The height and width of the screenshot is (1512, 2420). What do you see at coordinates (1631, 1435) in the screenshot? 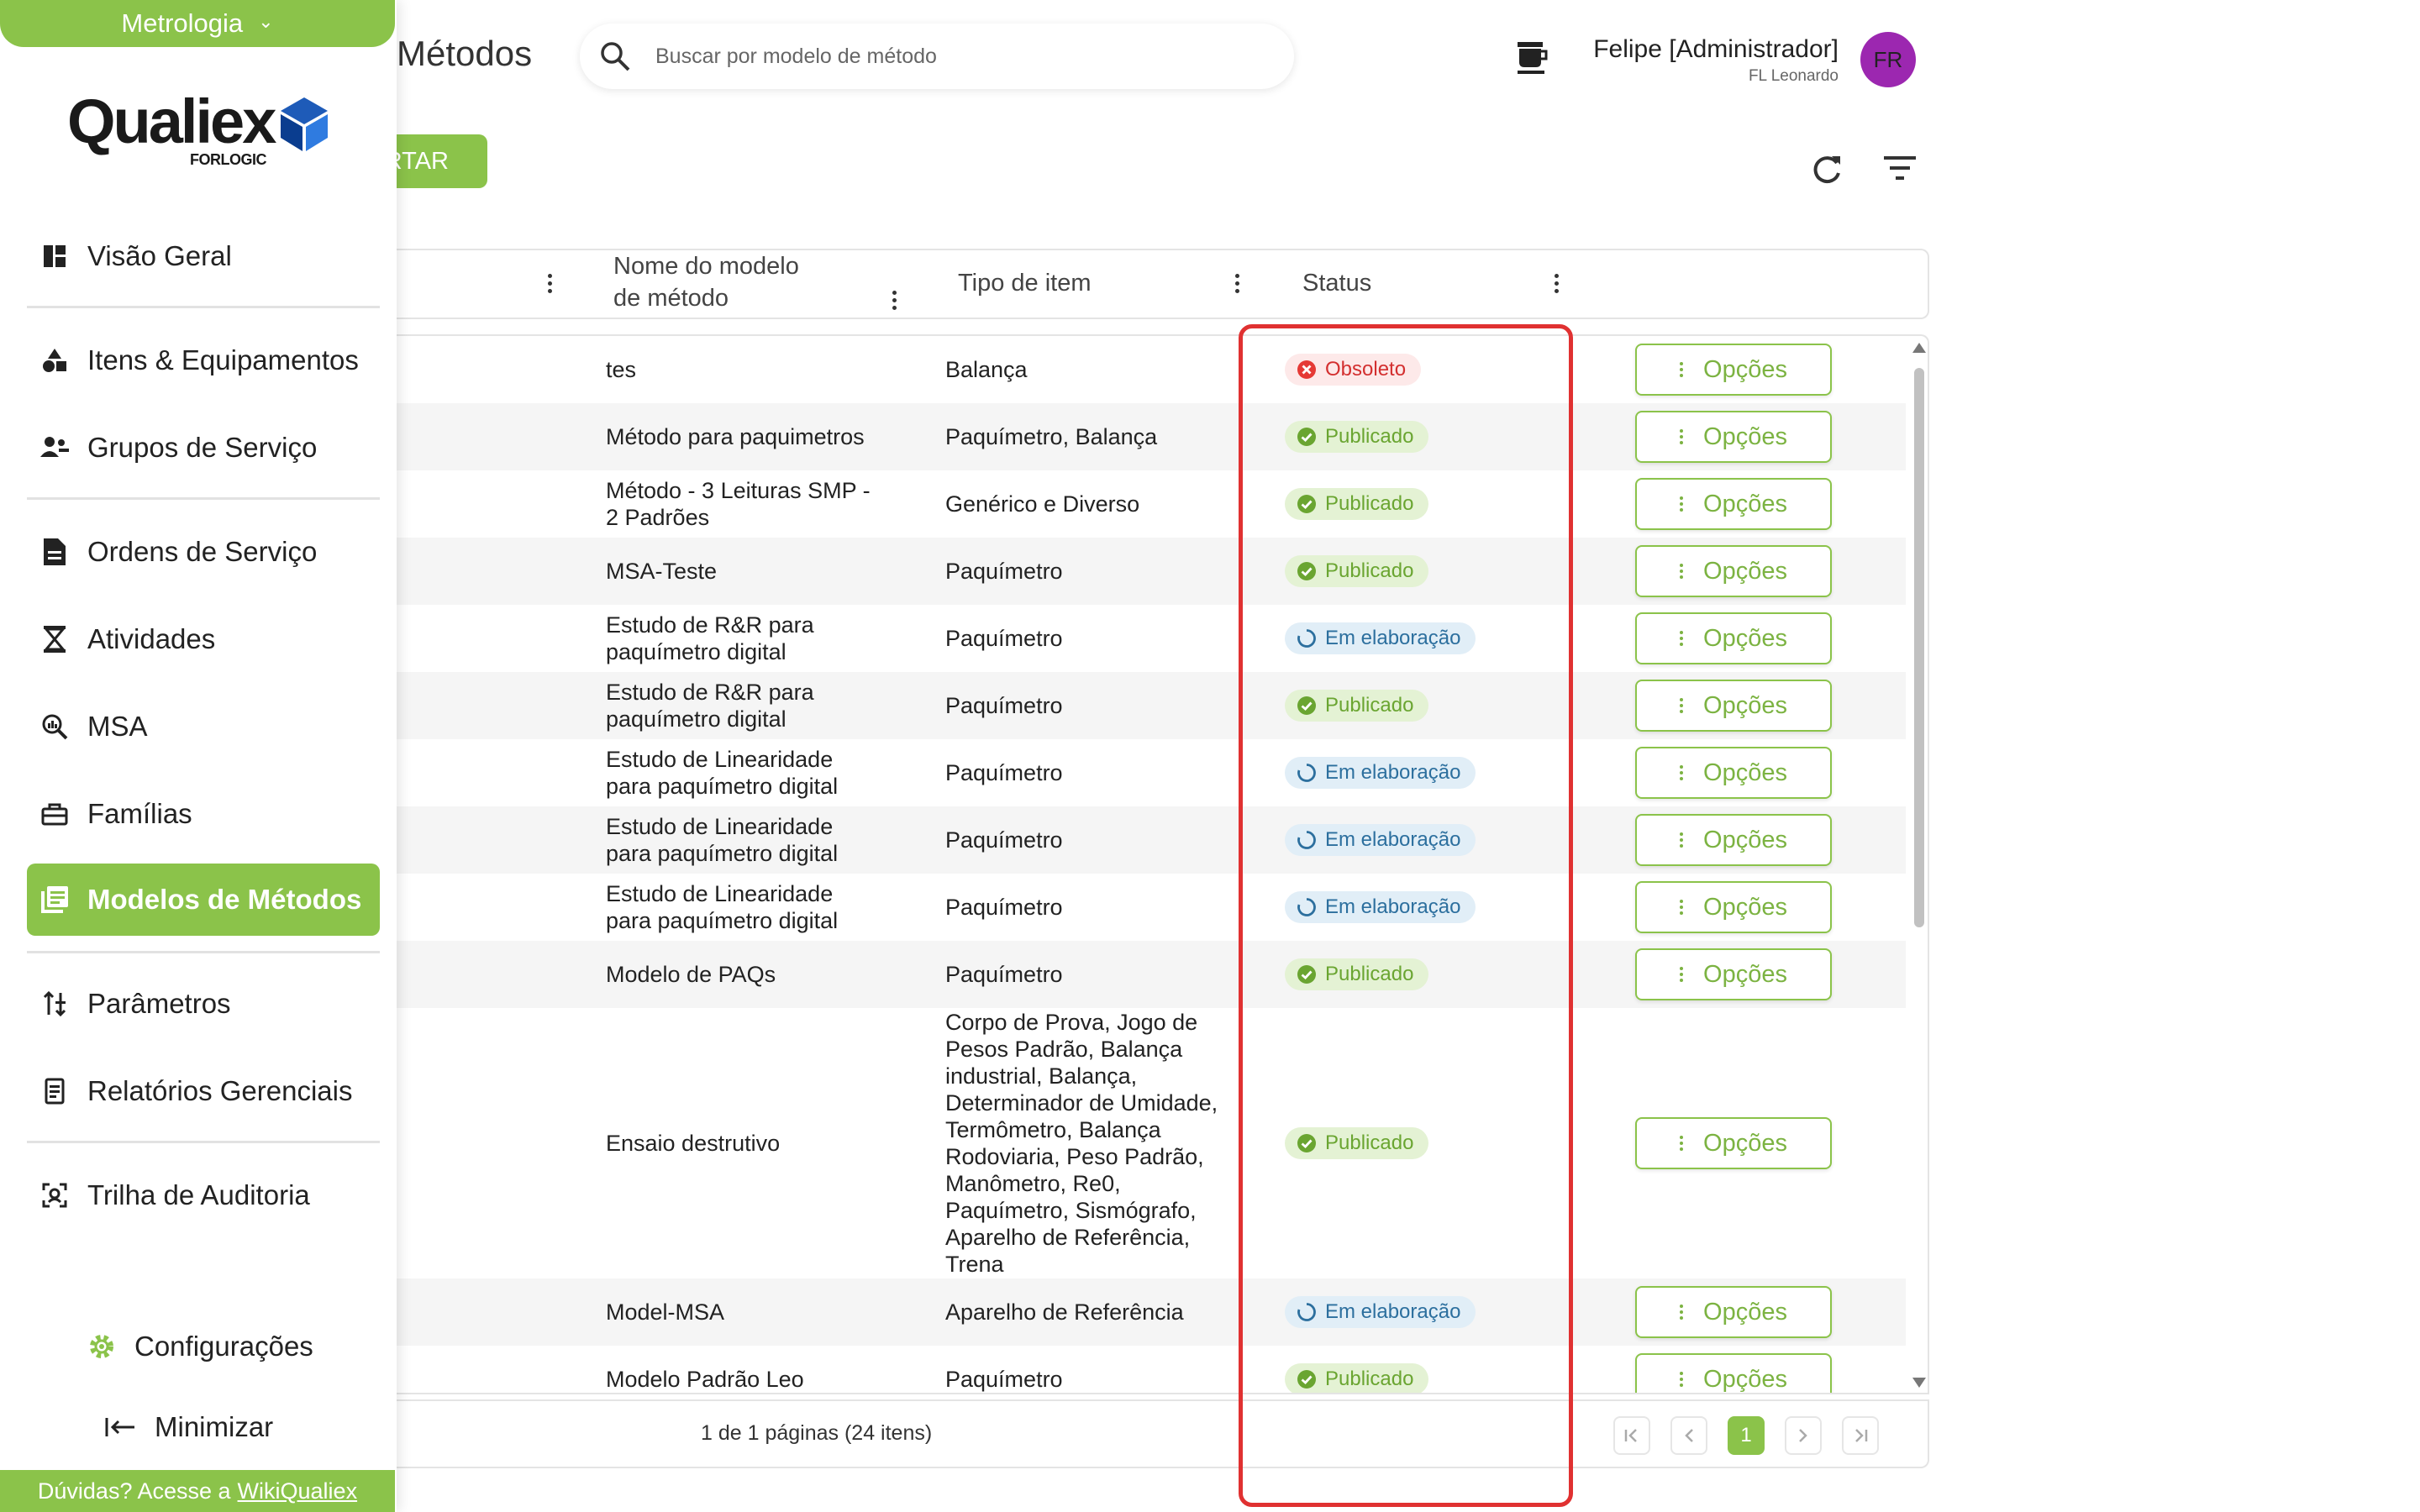
I see `first-page-button` at bounding box center [1631, 1435].